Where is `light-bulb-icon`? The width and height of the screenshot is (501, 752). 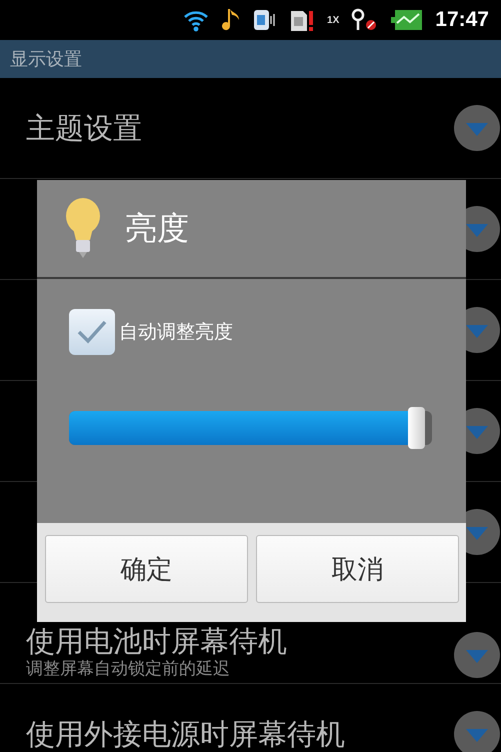 light-bulb-icon is located at coordinates (83, 229).